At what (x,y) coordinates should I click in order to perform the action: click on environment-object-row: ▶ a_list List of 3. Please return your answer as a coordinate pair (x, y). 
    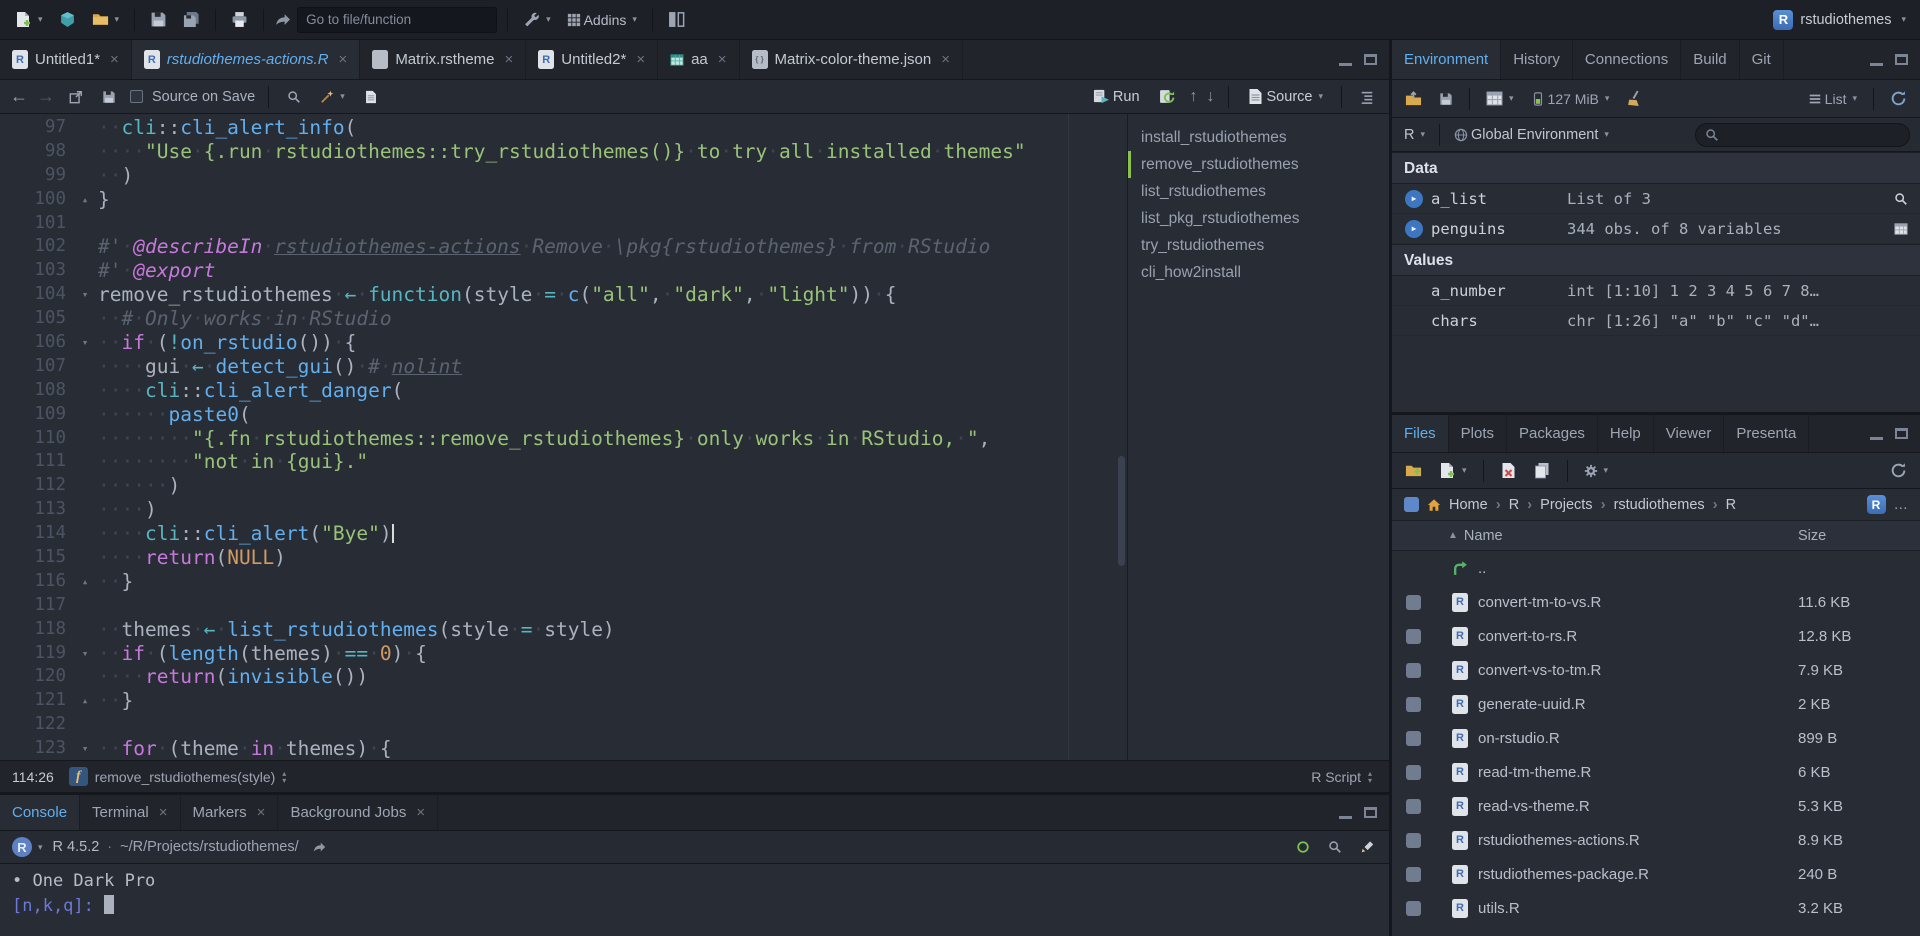
    Looking at the image, I should click on (1656, 199).